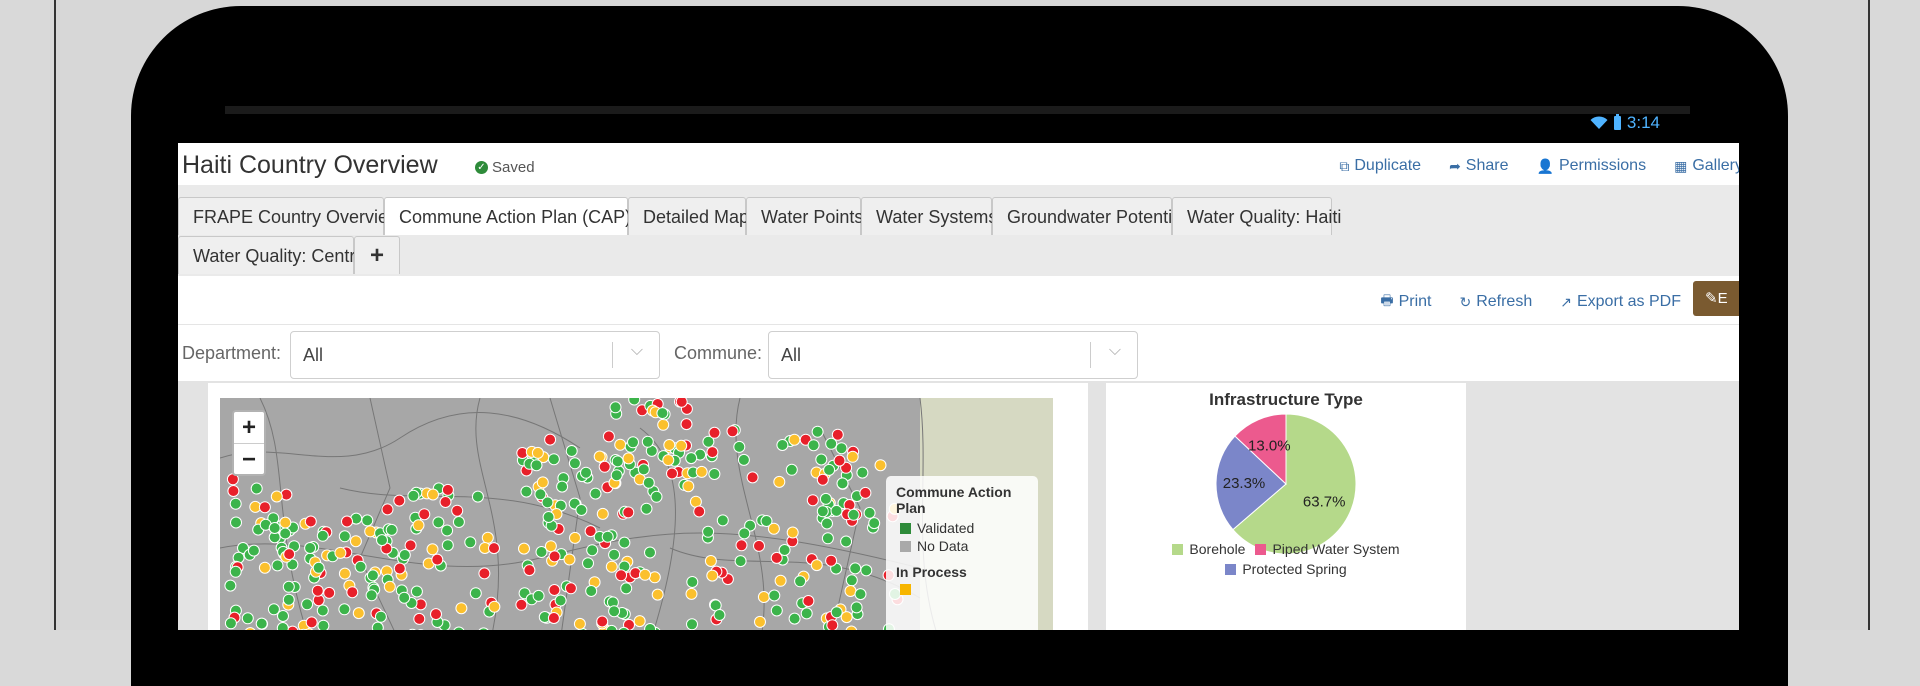 This screenshot has height=686, width=1920. What do you see at coordinates (1620, 302) in the screenshot?
I see `export-pdf-button: ↗Export as PDF` at bounding box center [1620, 302].